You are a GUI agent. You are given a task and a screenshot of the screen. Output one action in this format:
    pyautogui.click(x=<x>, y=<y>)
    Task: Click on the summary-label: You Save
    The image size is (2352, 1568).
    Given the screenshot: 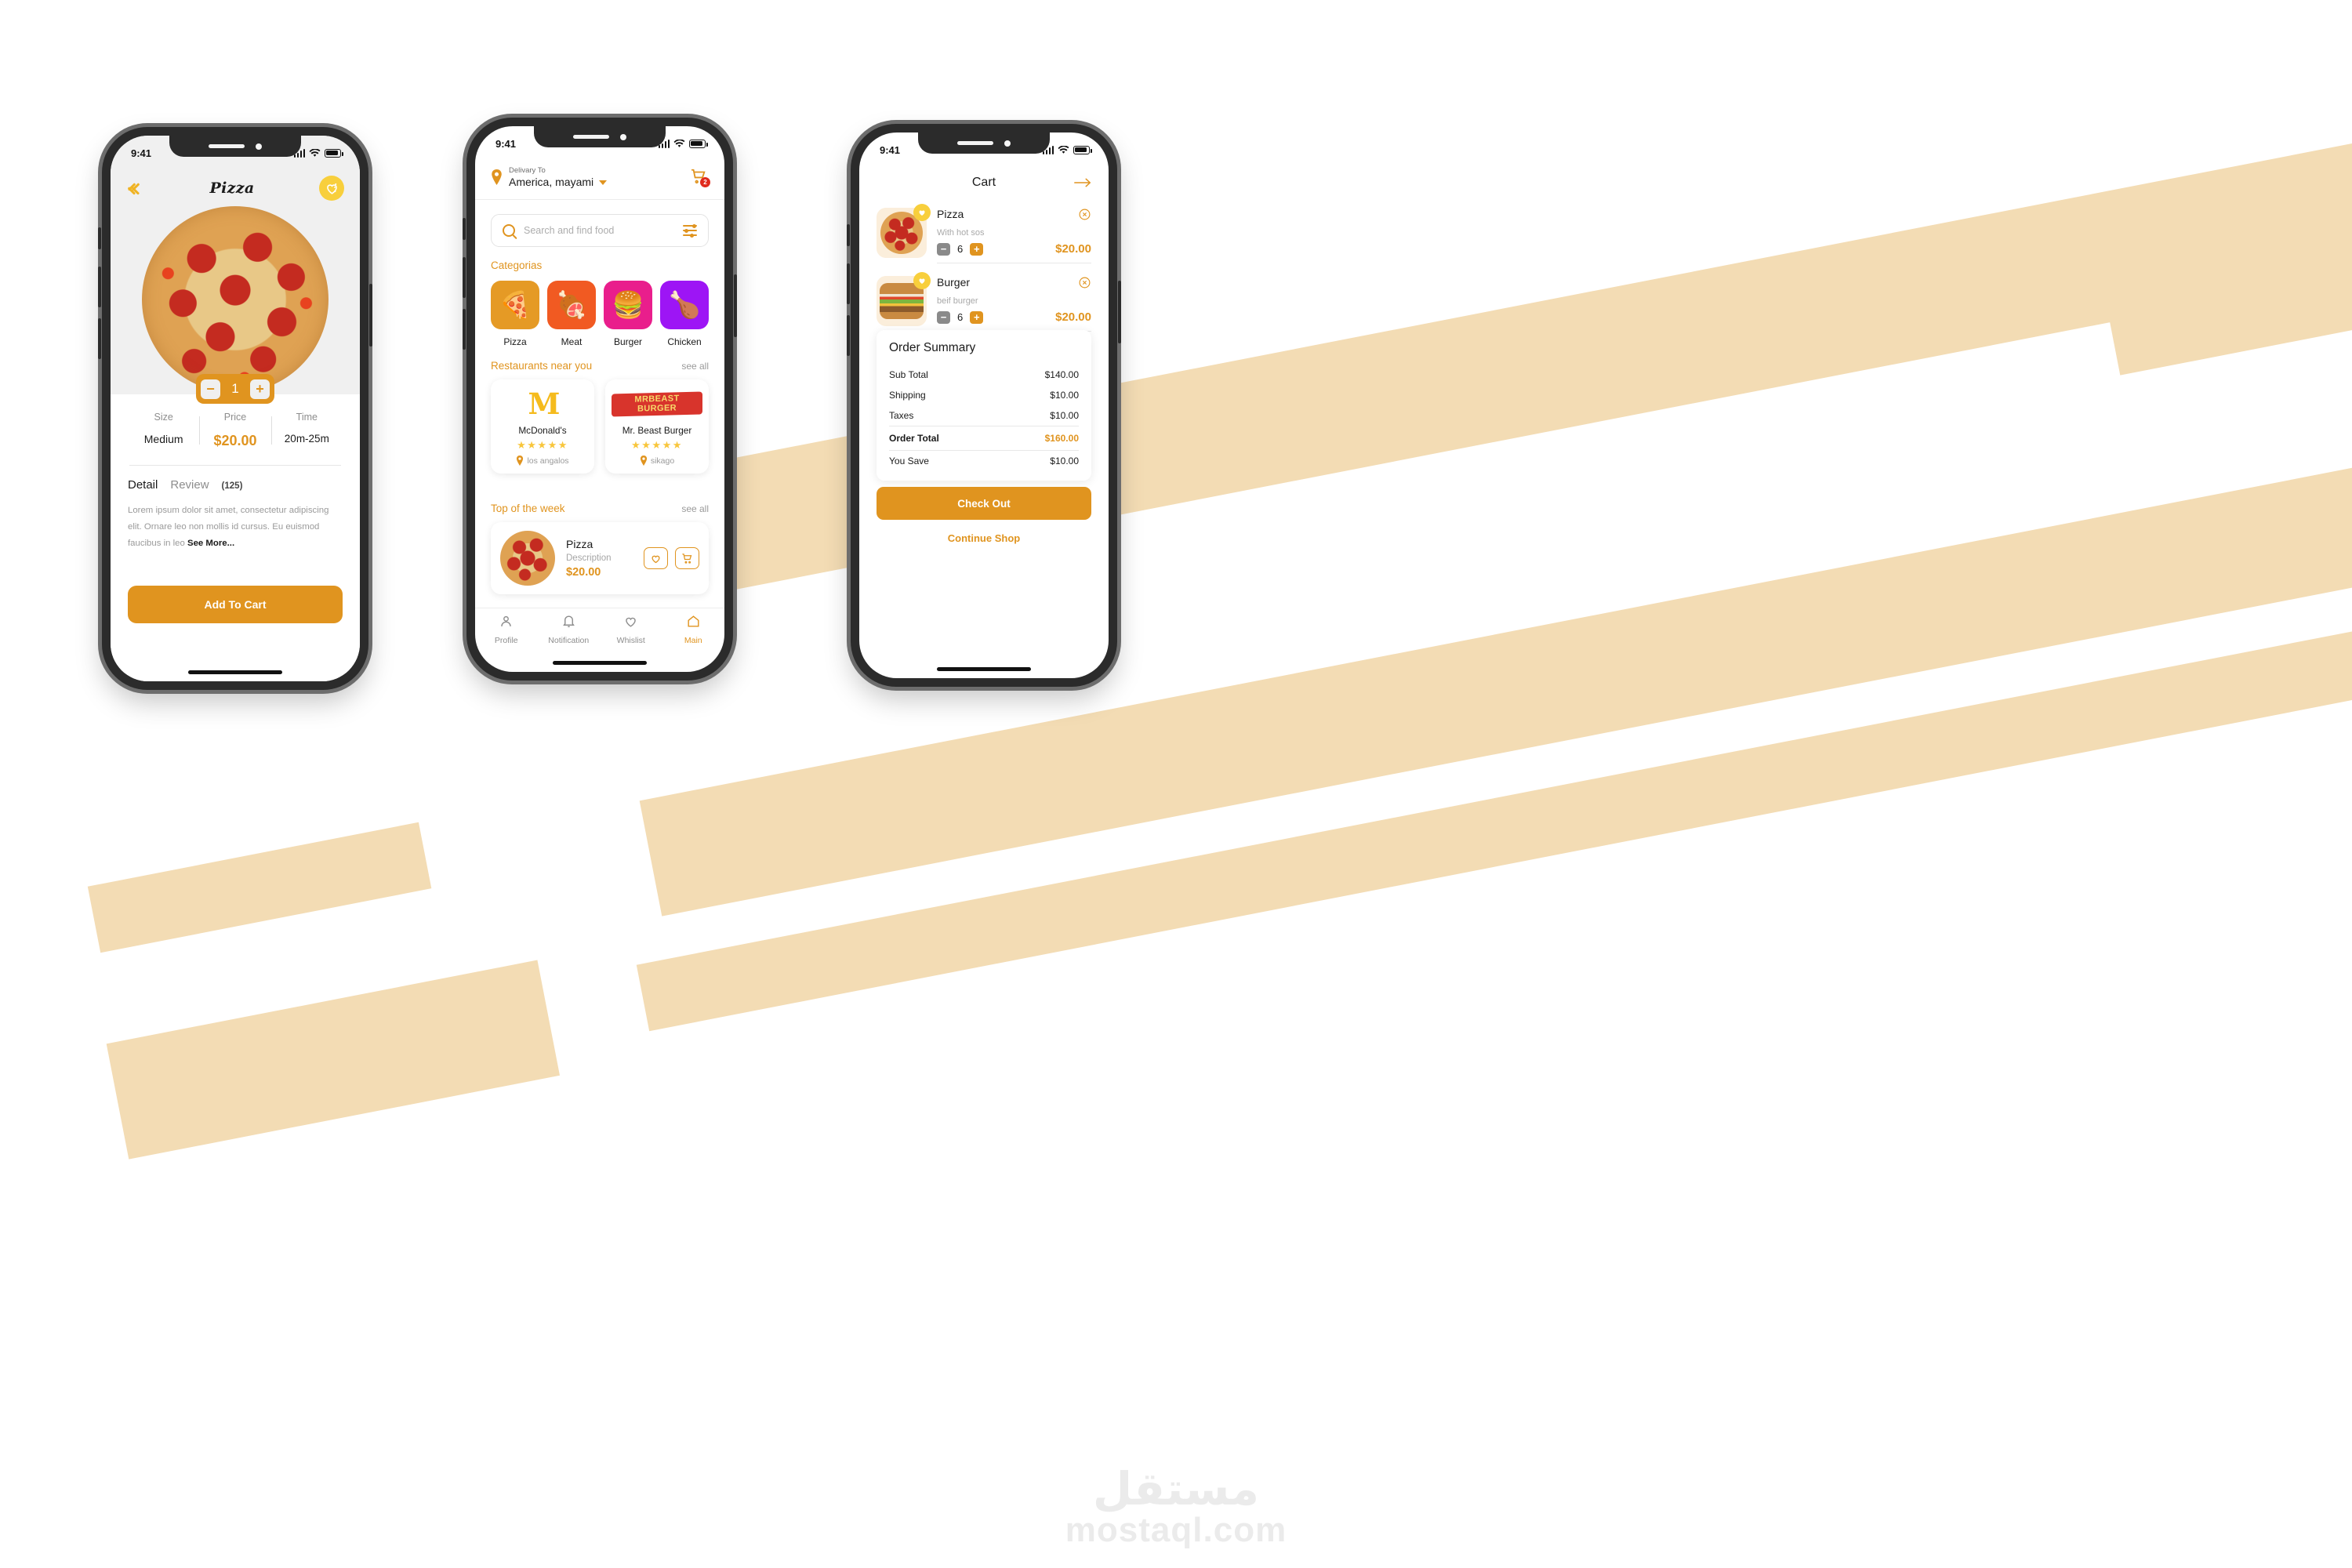 What is the action you would take?
    pyautogui.click(x=909, y=461)
    